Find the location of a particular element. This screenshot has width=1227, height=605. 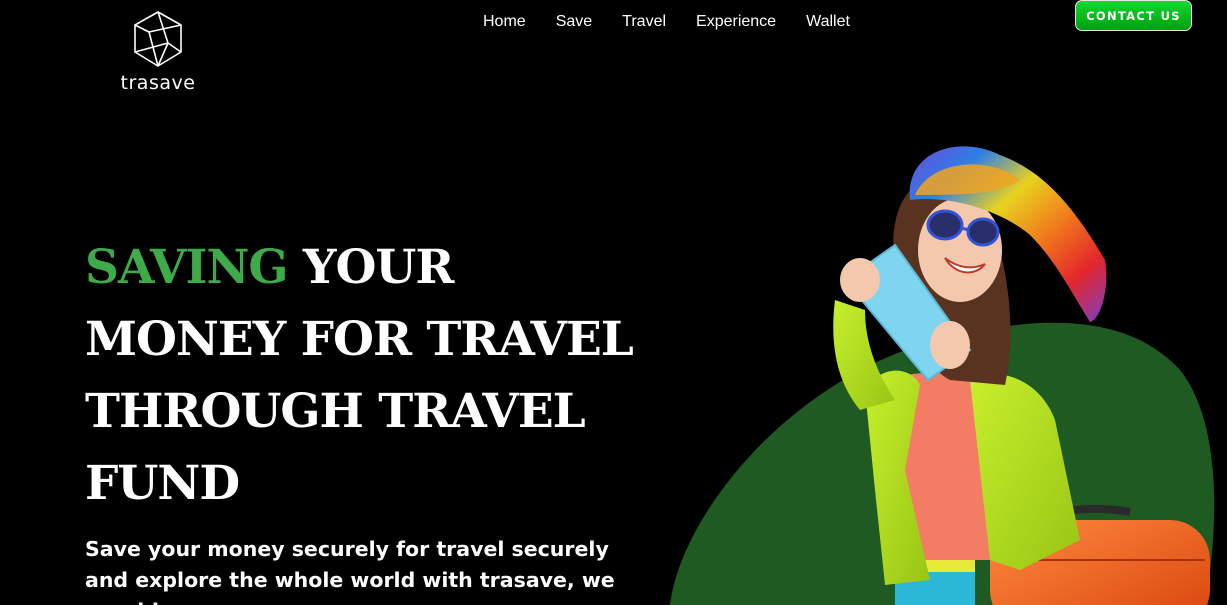

main-nav: Home Save Travel Experience Wallet is located at coordinates (666, 22).